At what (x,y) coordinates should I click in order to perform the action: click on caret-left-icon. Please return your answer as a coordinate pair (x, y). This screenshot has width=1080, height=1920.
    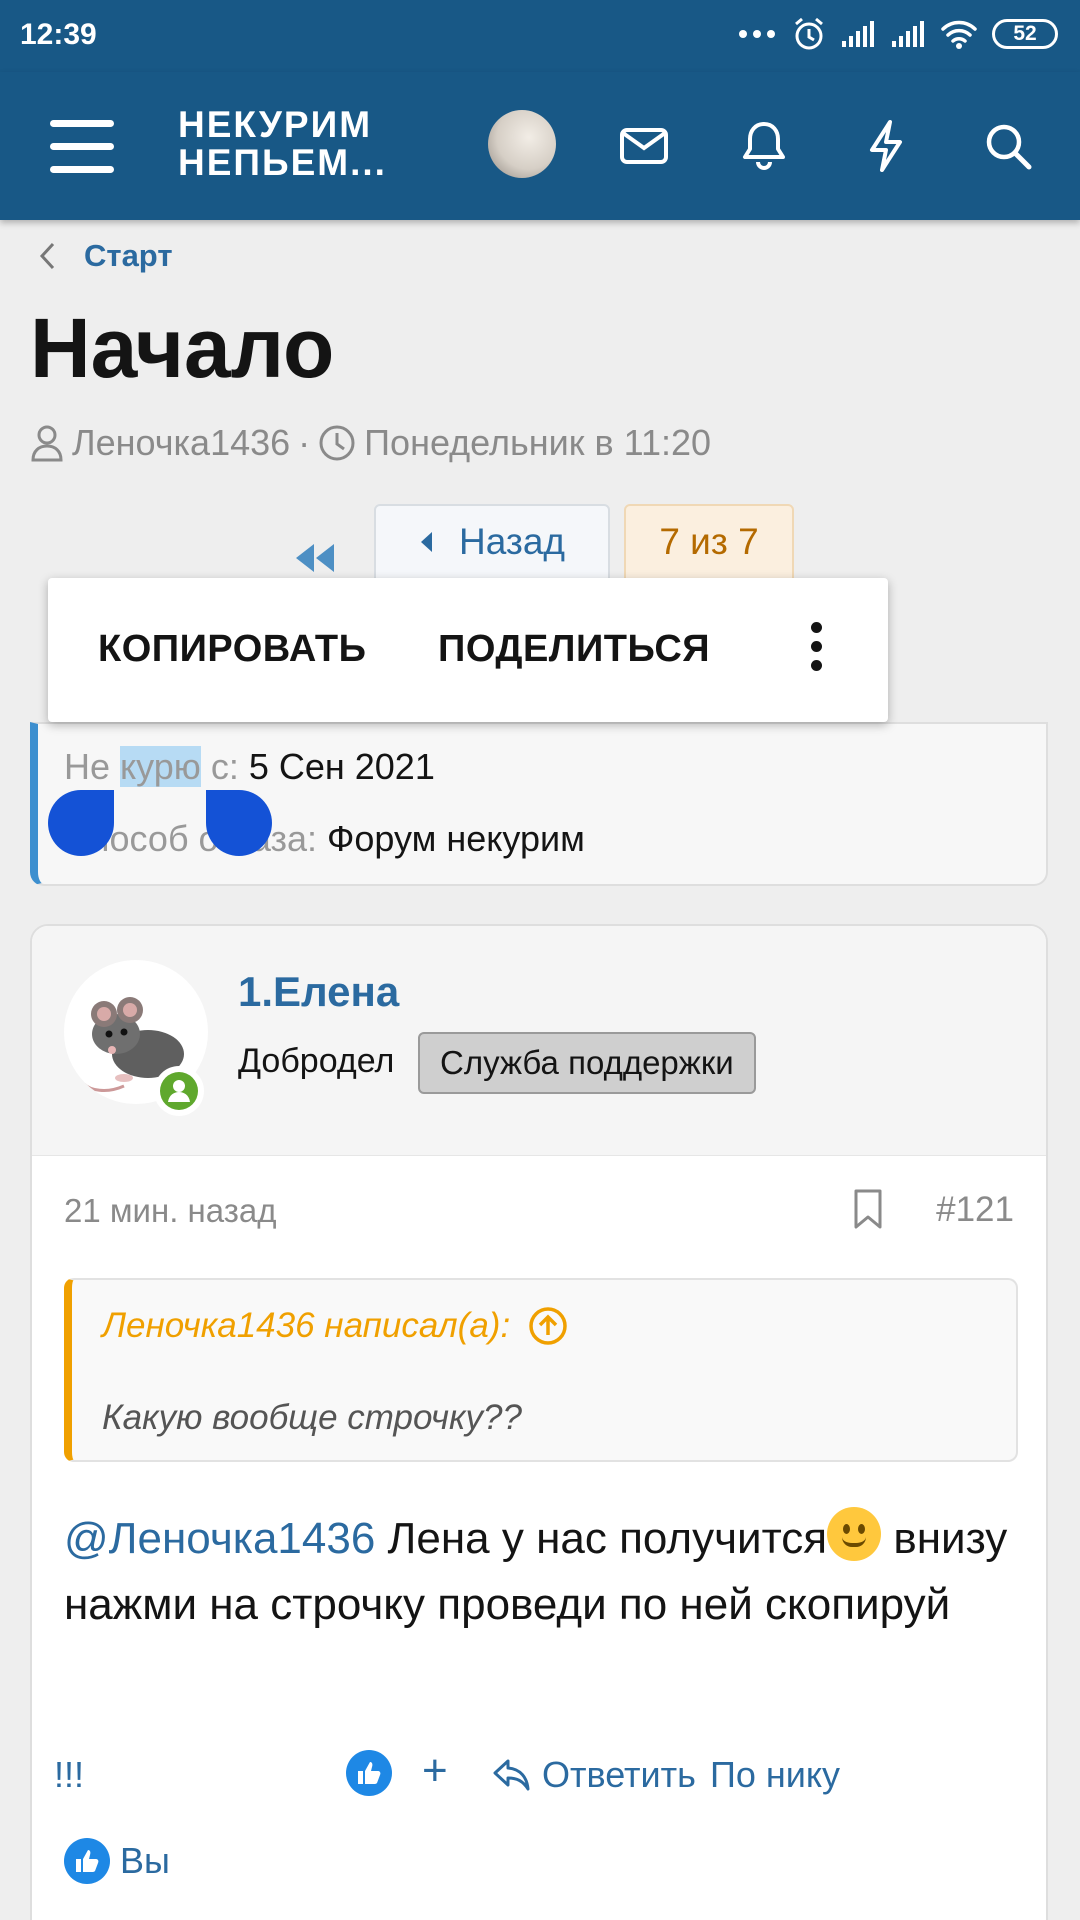
    Looking at the image, I should click on (426, 542).